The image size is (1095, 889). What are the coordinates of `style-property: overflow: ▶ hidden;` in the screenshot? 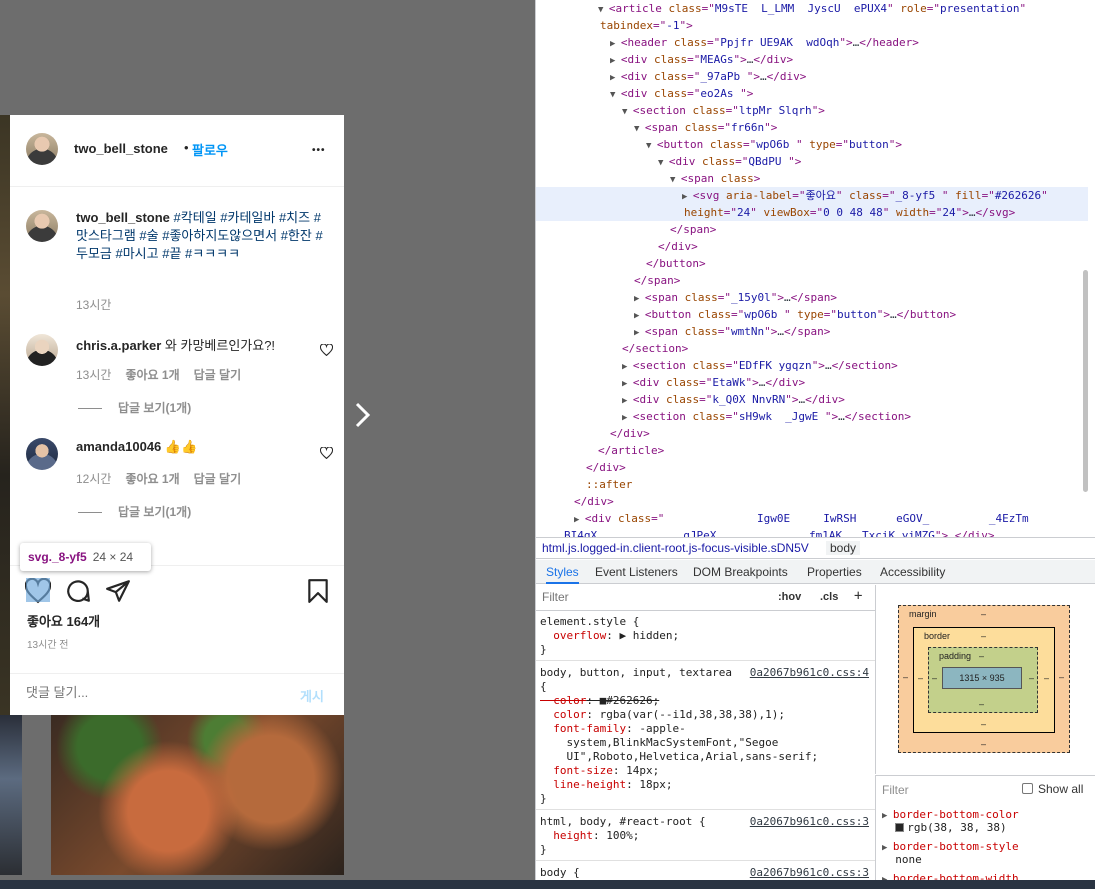 It's located at (609, 635).